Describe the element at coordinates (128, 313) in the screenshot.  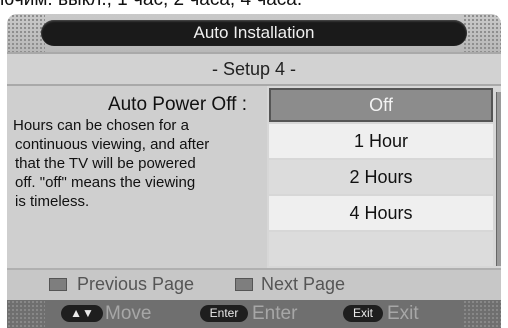
I see `move-hint: Move` at that location.